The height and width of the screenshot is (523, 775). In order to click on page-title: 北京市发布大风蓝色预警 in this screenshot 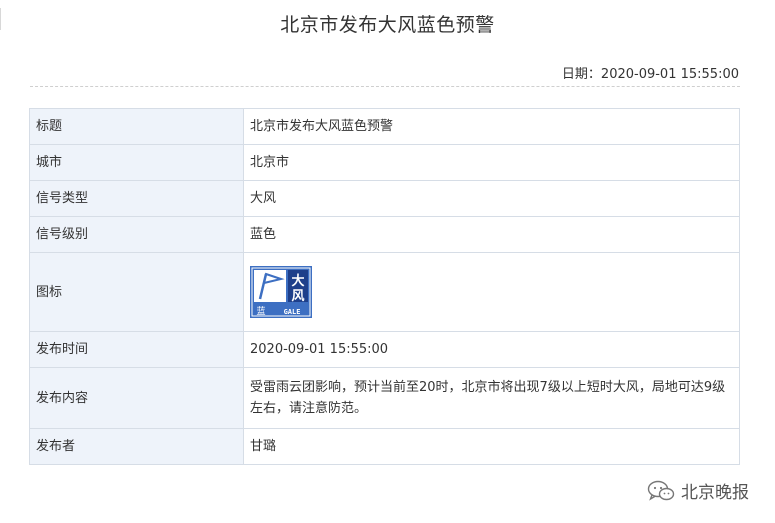, I will do `click(387, 25)`.